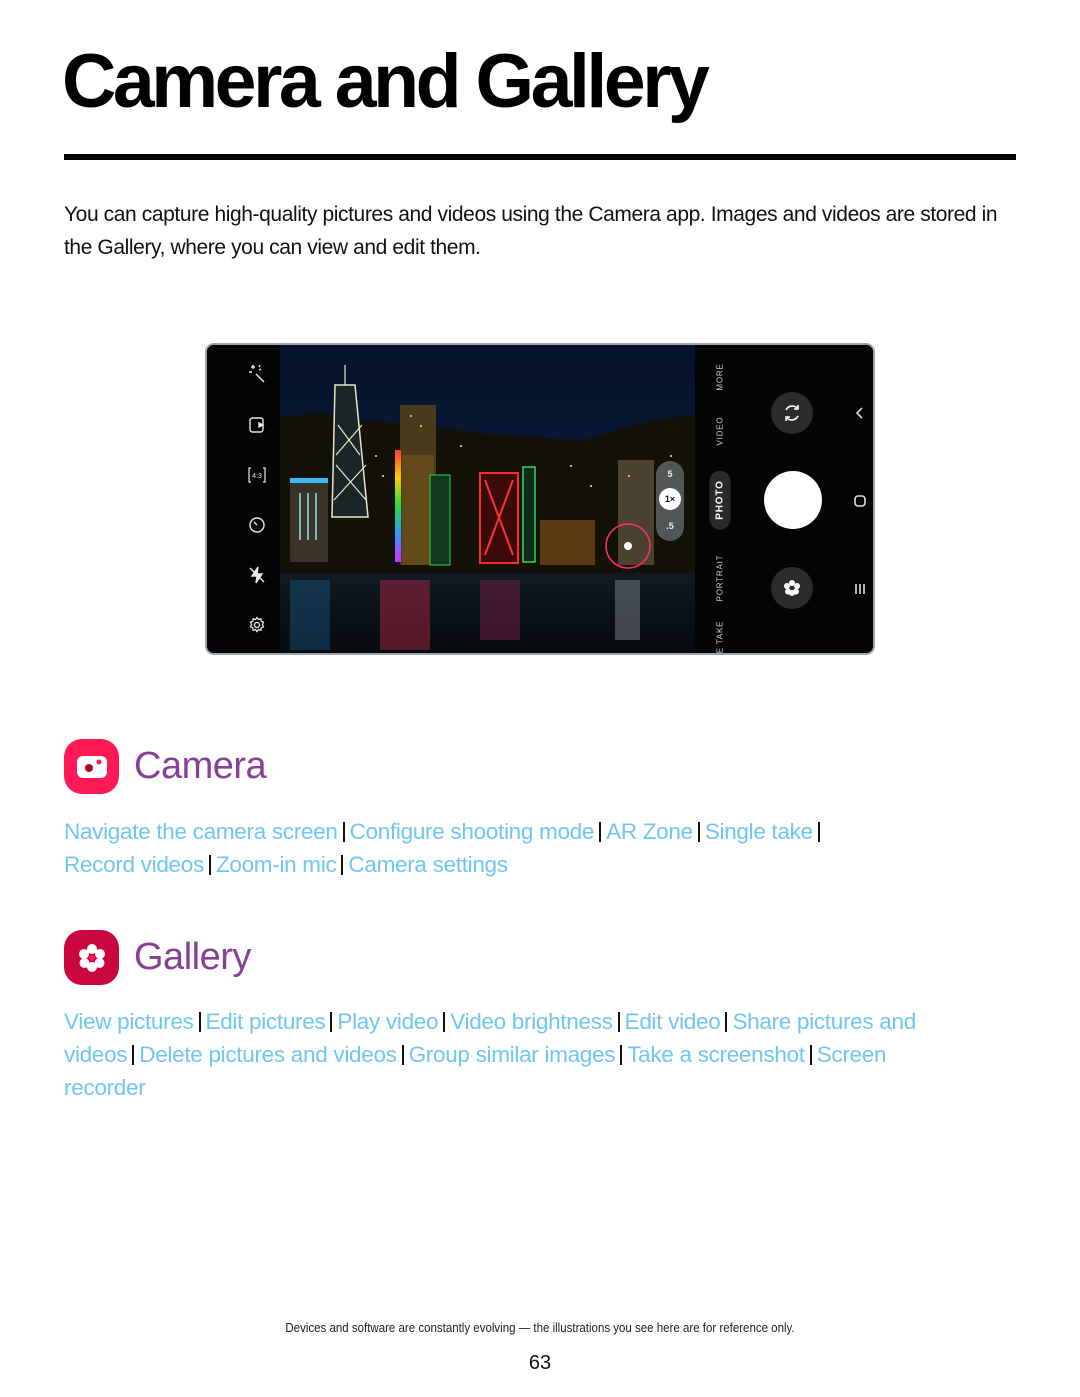  Describe the element at coordinates (257, 425) in the screenshot. I see `motion-photo-icon` at that location.